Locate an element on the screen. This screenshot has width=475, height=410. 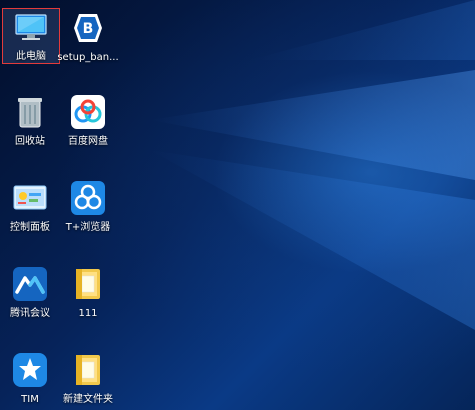
desktop-icon-t-browser: T+浏览器 is located at coordinates (88, 206).